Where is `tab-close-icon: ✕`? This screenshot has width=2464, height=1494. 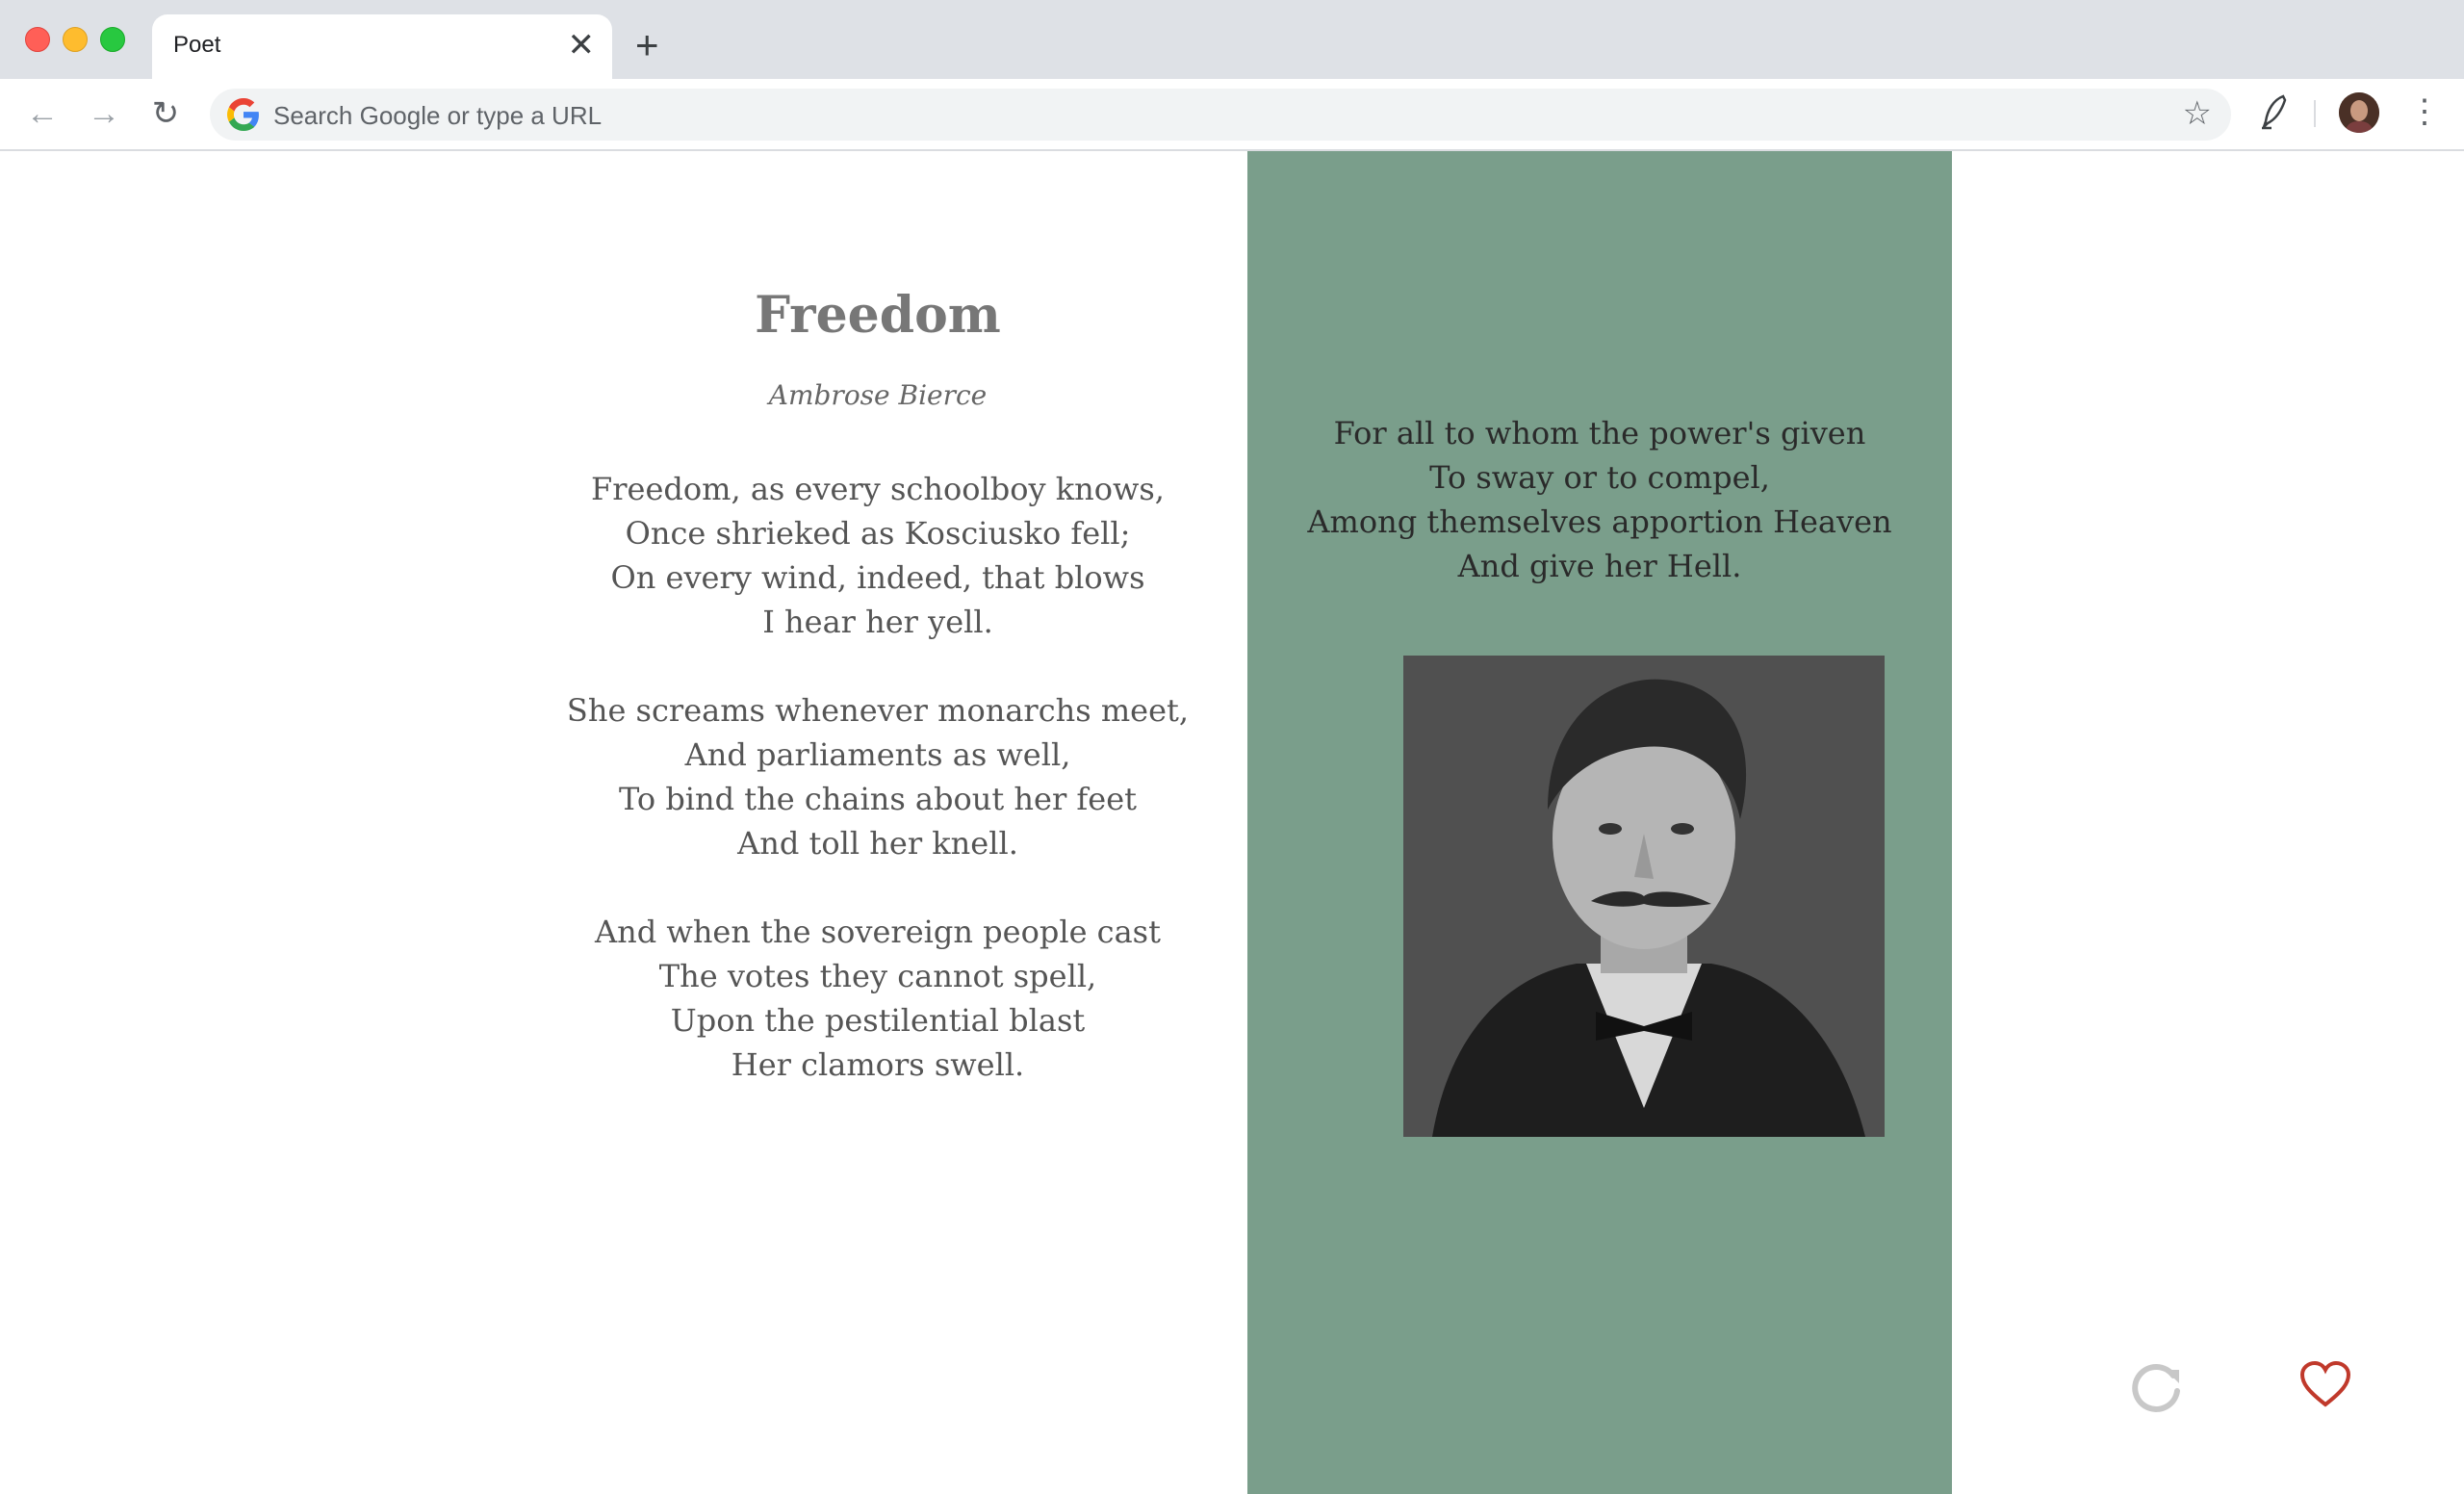
tab-close-icon: ✕ is located at coordinates (582, 45).